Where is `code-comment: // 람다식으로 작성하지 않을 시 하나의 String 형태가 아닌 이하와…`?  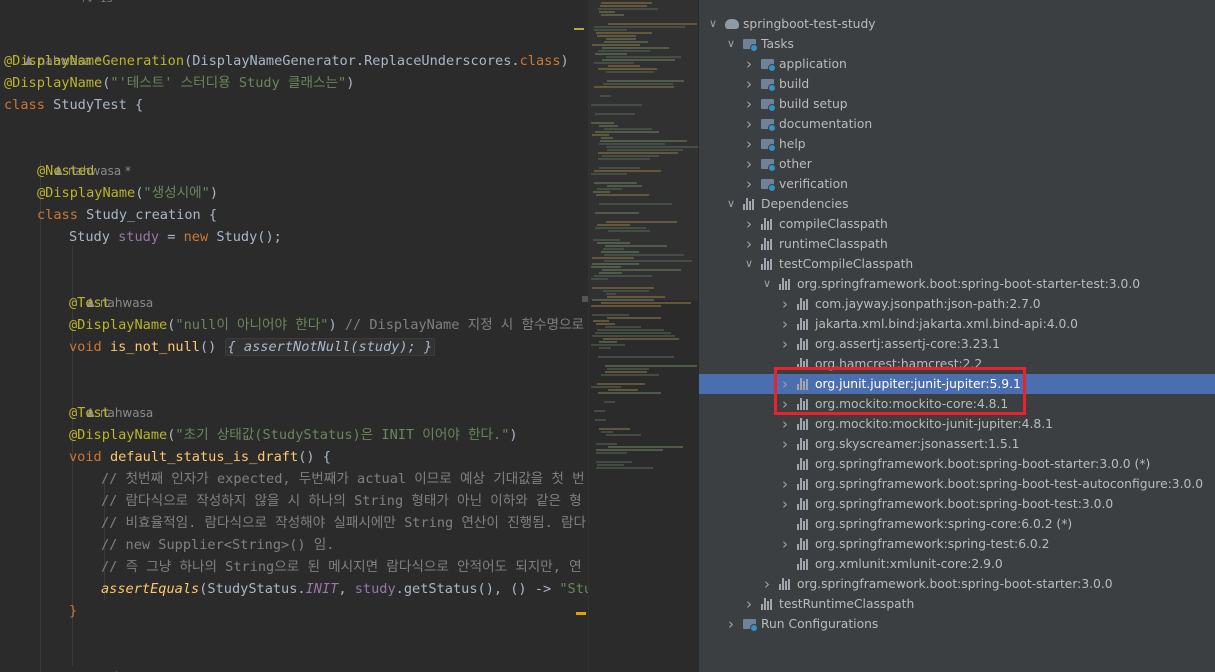
code-comment: // 람다식으로 작성하지 않을 시 하나의 String 형태가 아닌 이하와… is located at coordinates (341, 501).